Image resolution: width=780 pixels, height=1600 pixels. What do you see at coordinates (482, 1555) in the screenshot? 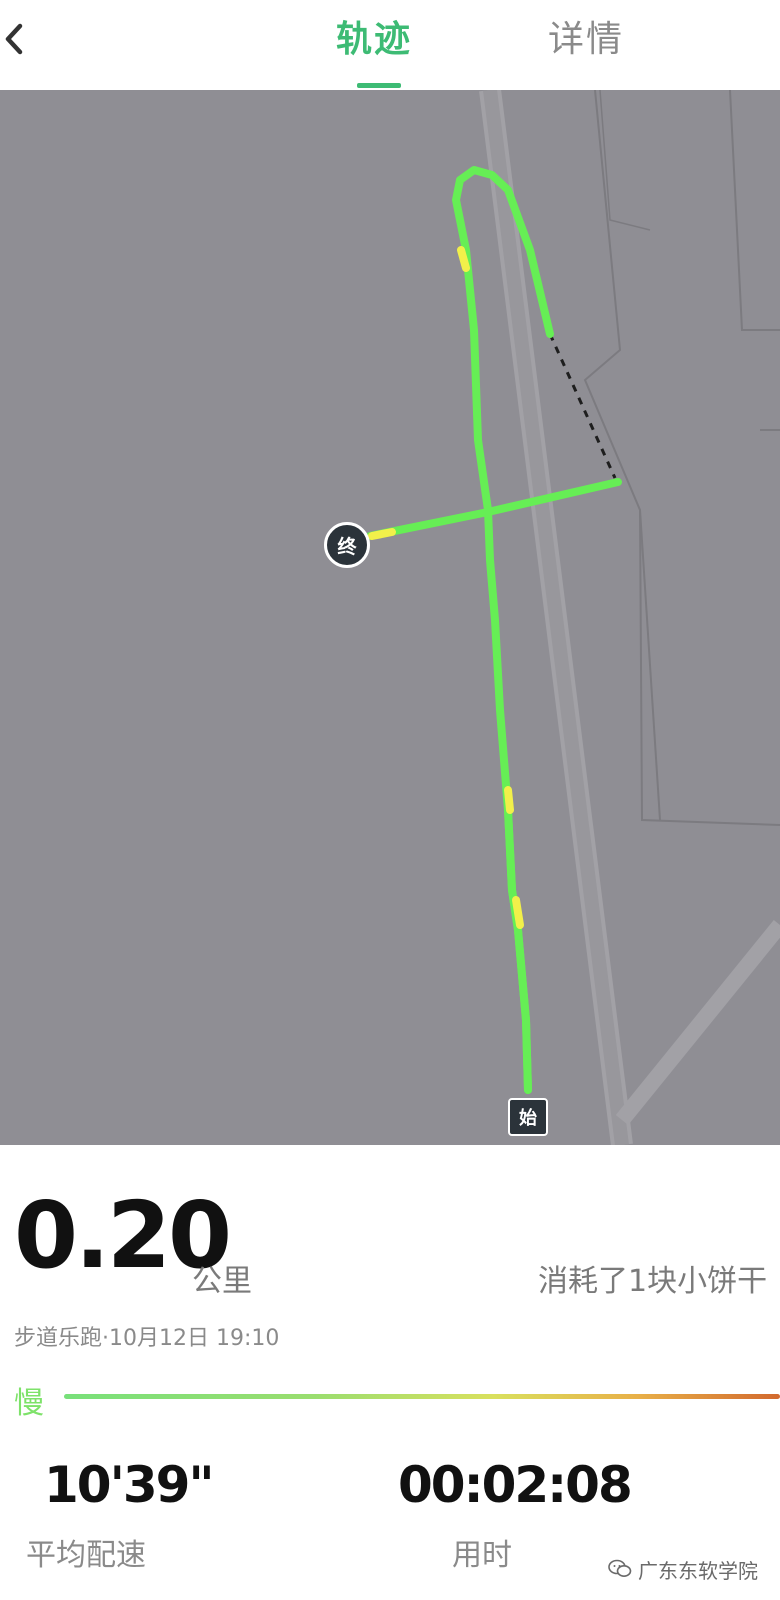
I see `duration-label: 用时` at bounding box center [482, 1555].